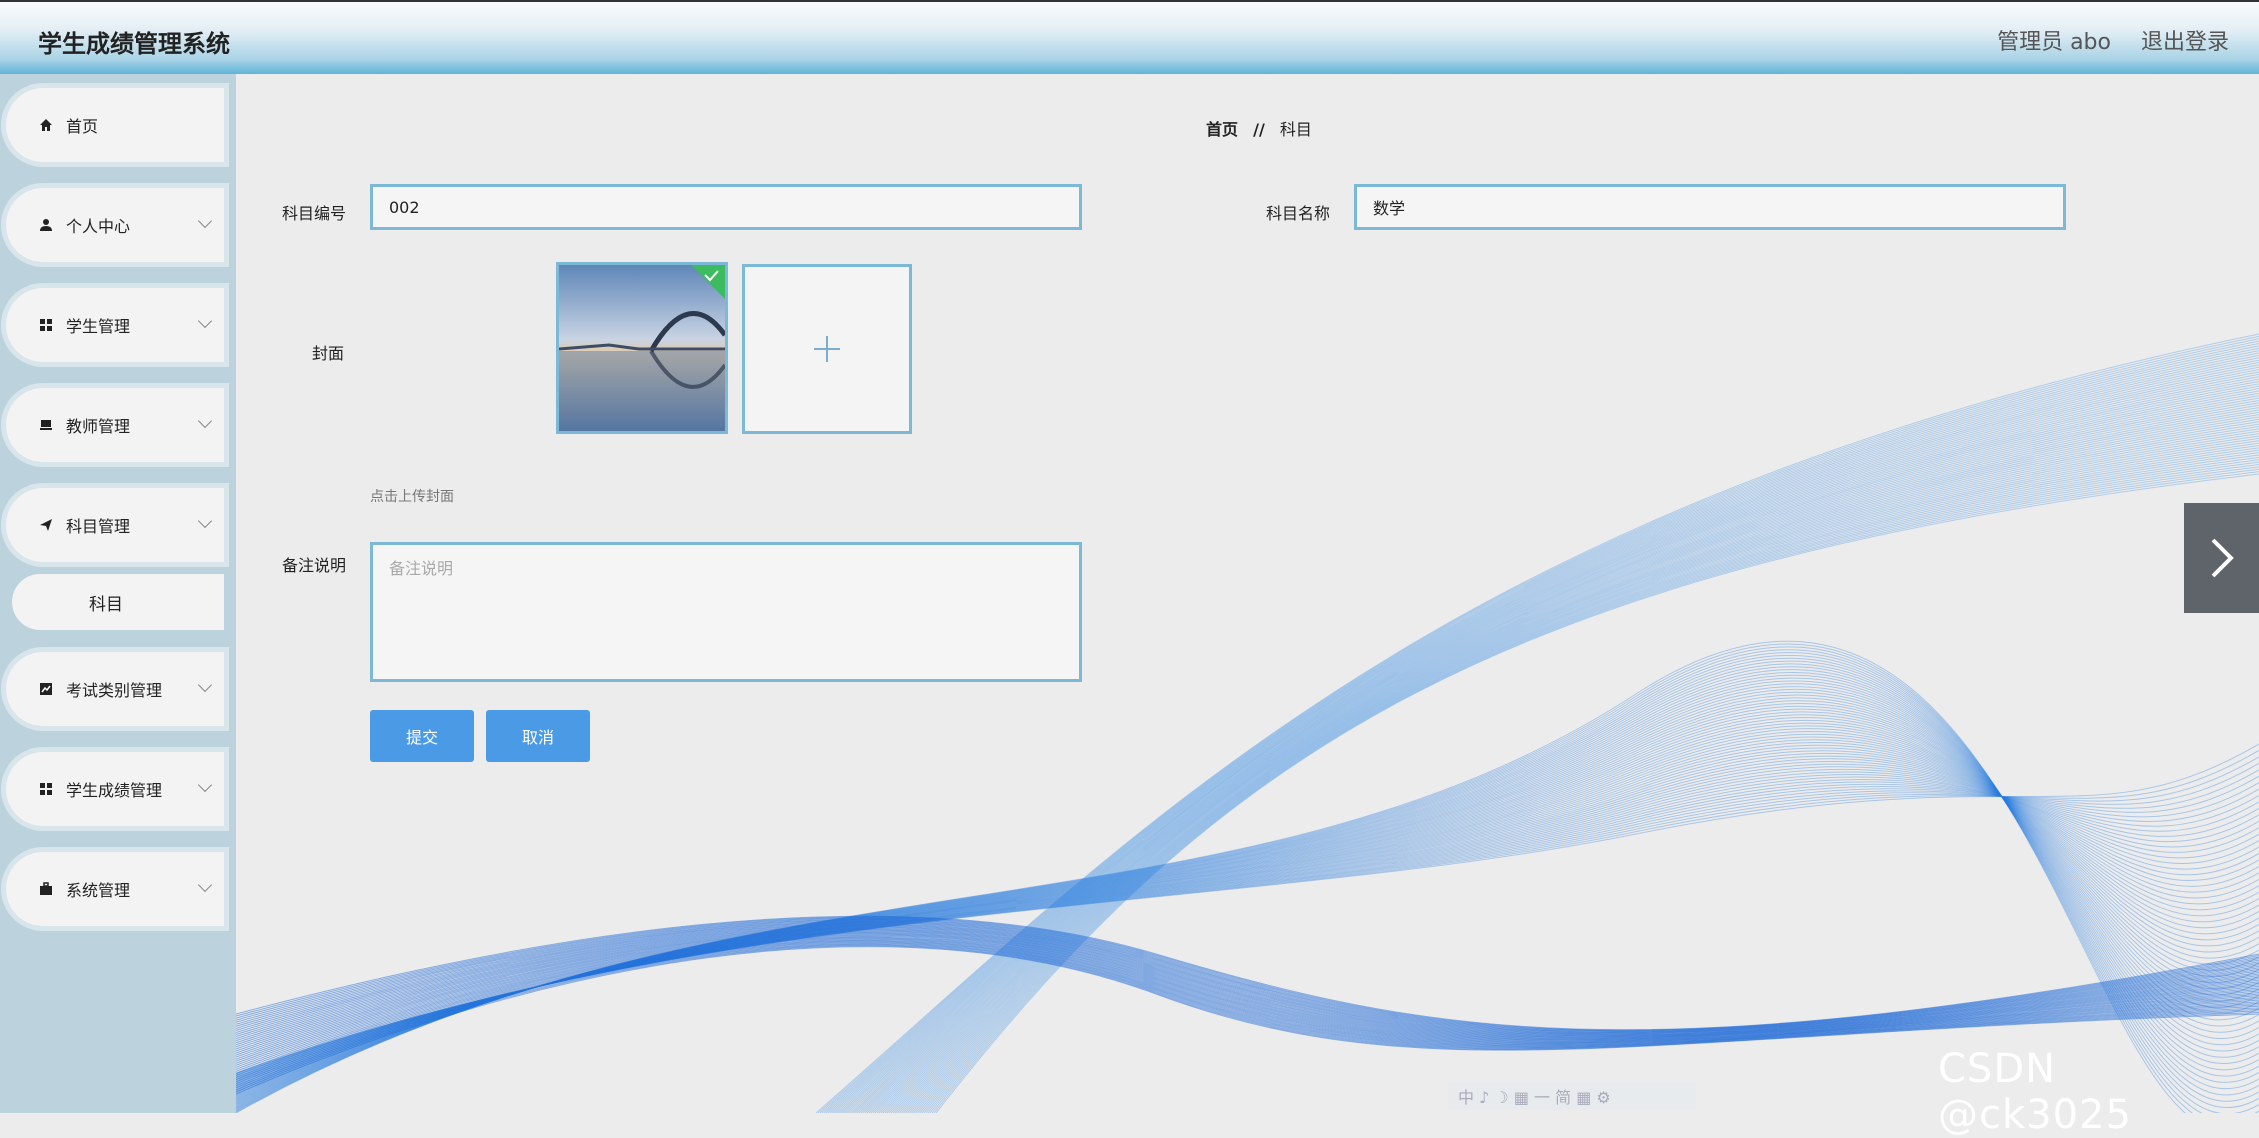 The image size is (2259, 1138). Describe the element at coordinates (134, 44) in the screenshot. I see `app-title: 学生成绩管理系统` at that location.